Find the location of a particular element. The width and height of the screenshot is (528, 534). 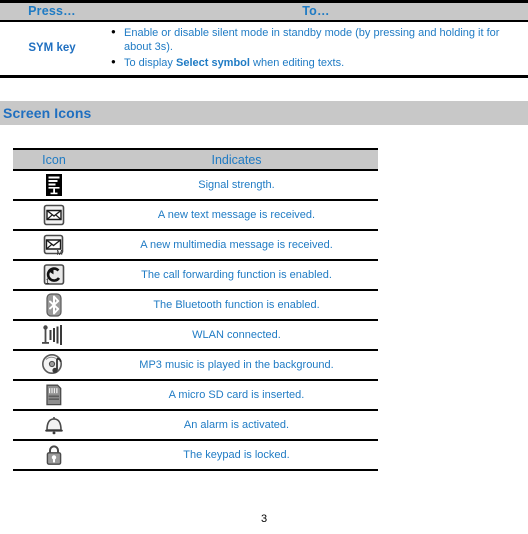

call-forwarding-icon: 1 is located at coordinates (54, 275).